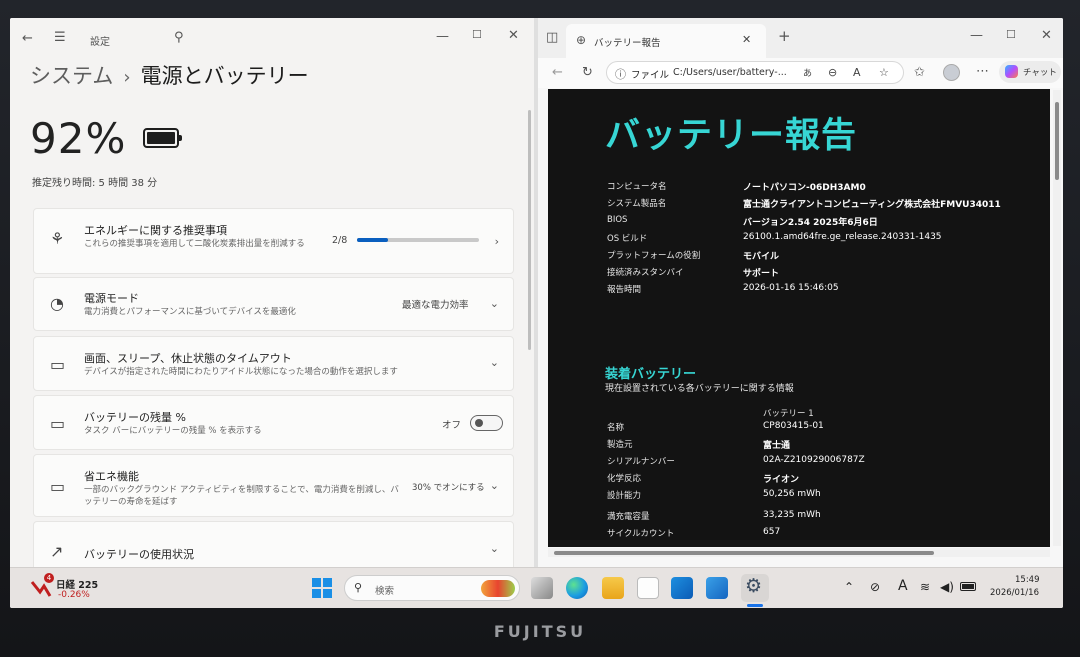  I want to click on tab-bar: ◫ ⊕ バッテリー報告 ✕ + — ☐ ✕, so click(800, 38).